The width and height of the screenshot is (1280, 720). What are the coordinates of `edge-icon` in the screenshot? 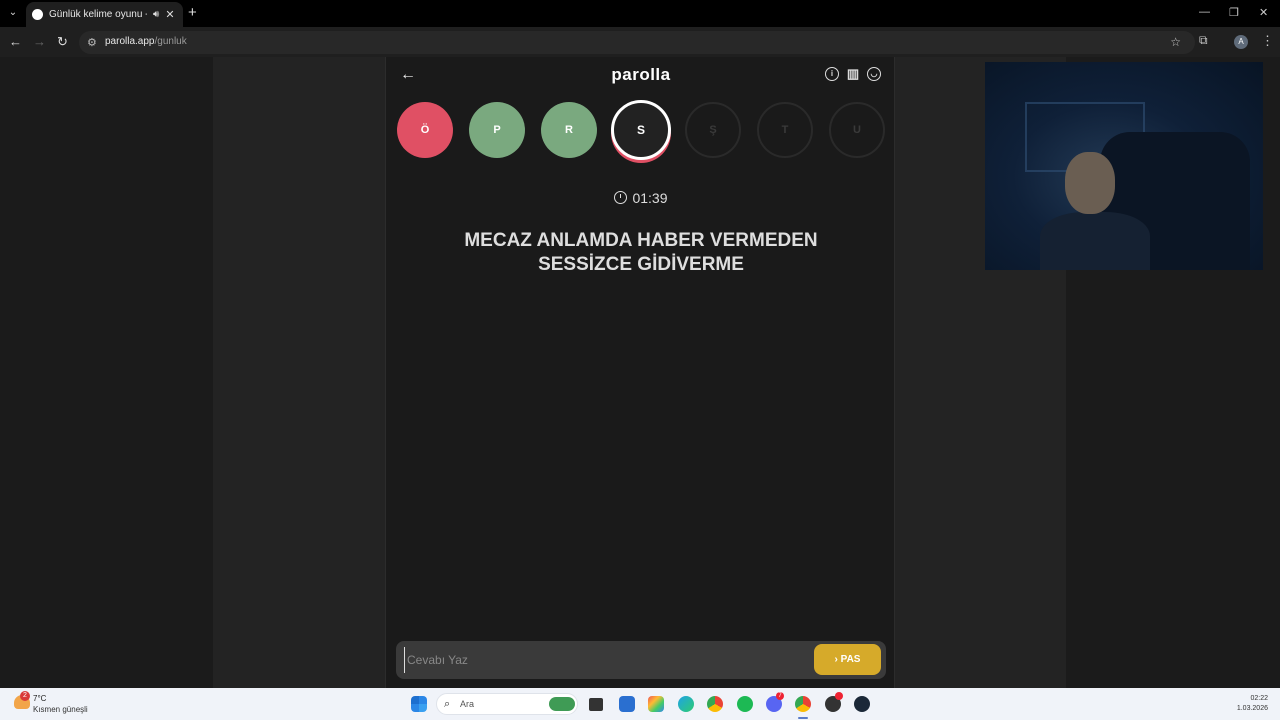 It's located at (686, 704).